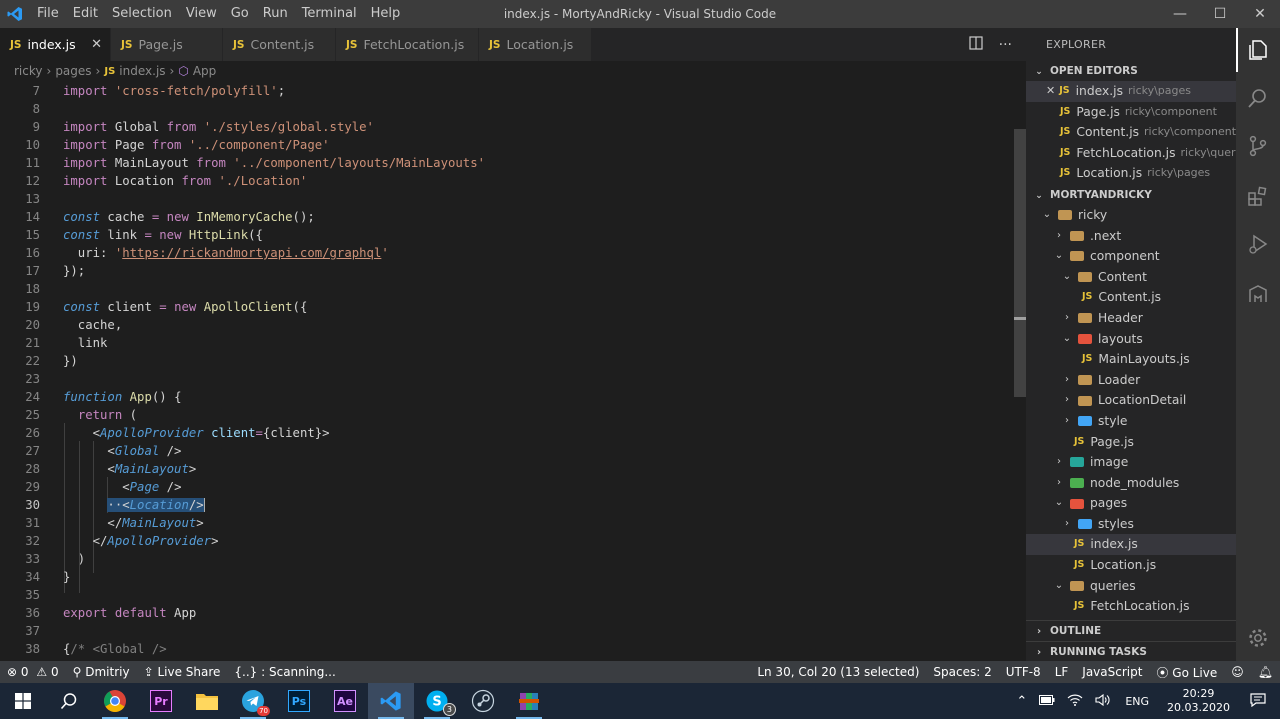 The image size is (1280, 719). I want to click on live-share-status: ⇪ Live Share, so click(182, 672).